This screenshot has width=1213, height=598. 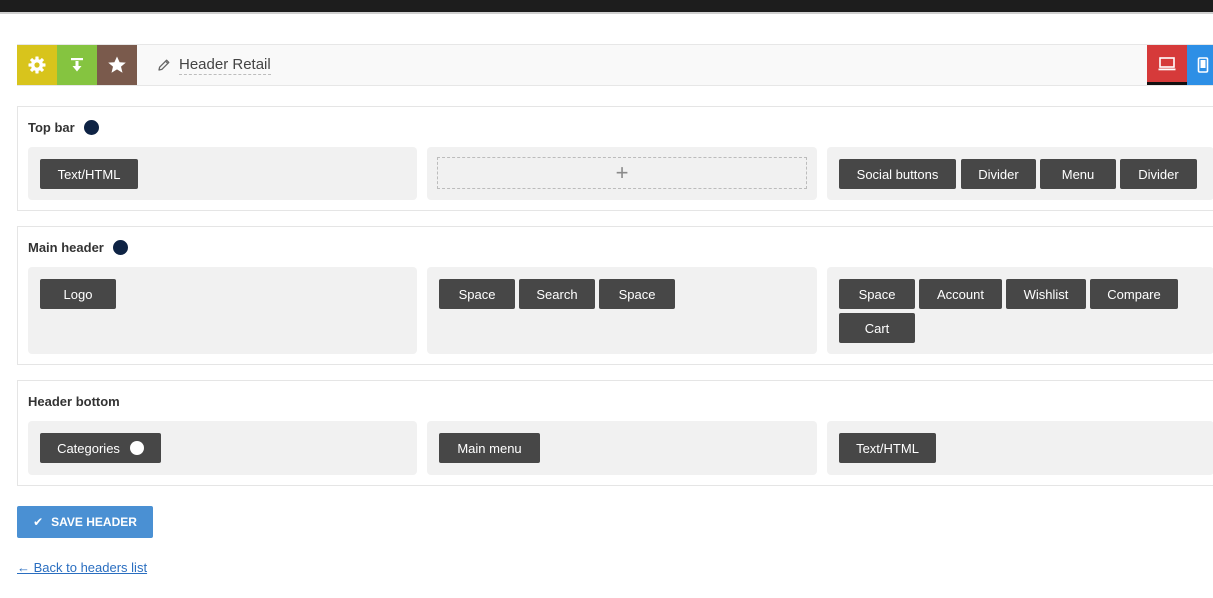 I want to click on desktop-icon, so click(x=1167, y=64).